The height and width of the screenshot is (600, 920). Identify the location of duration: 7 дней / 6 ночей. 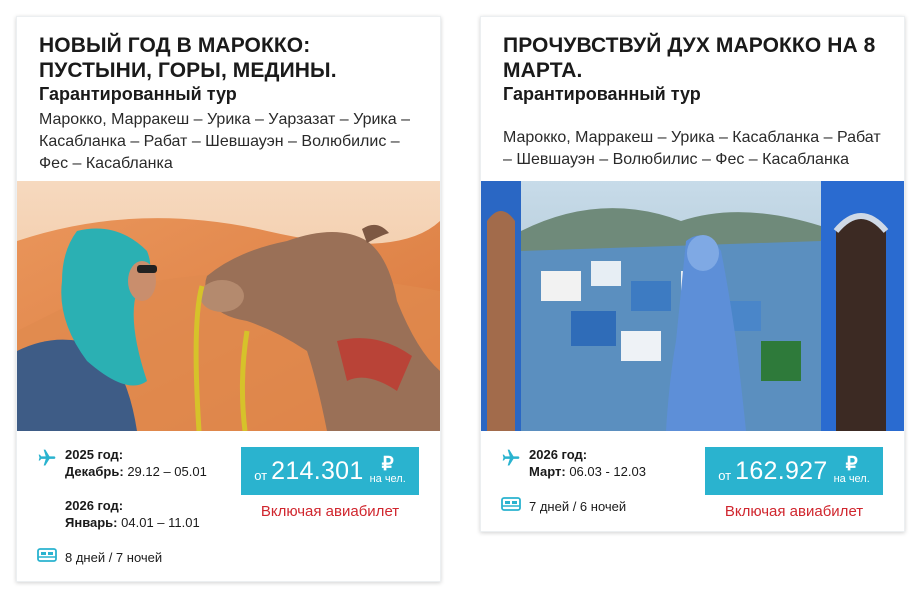
(606, 506).